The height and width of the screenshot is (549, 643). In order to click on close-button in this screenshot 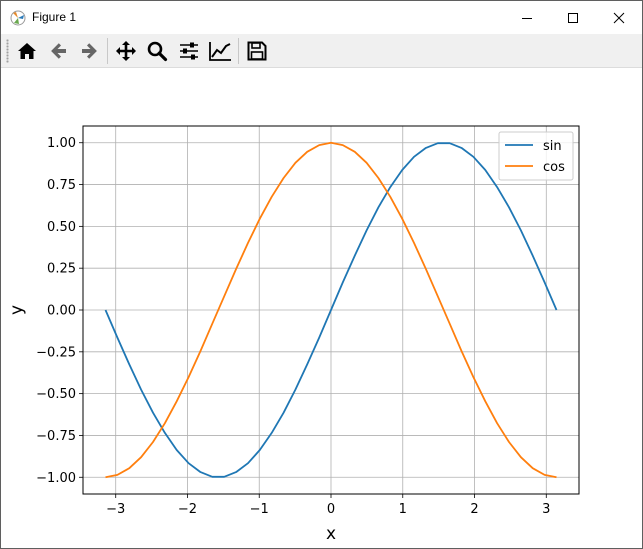, I will do `click(619, 17)`.